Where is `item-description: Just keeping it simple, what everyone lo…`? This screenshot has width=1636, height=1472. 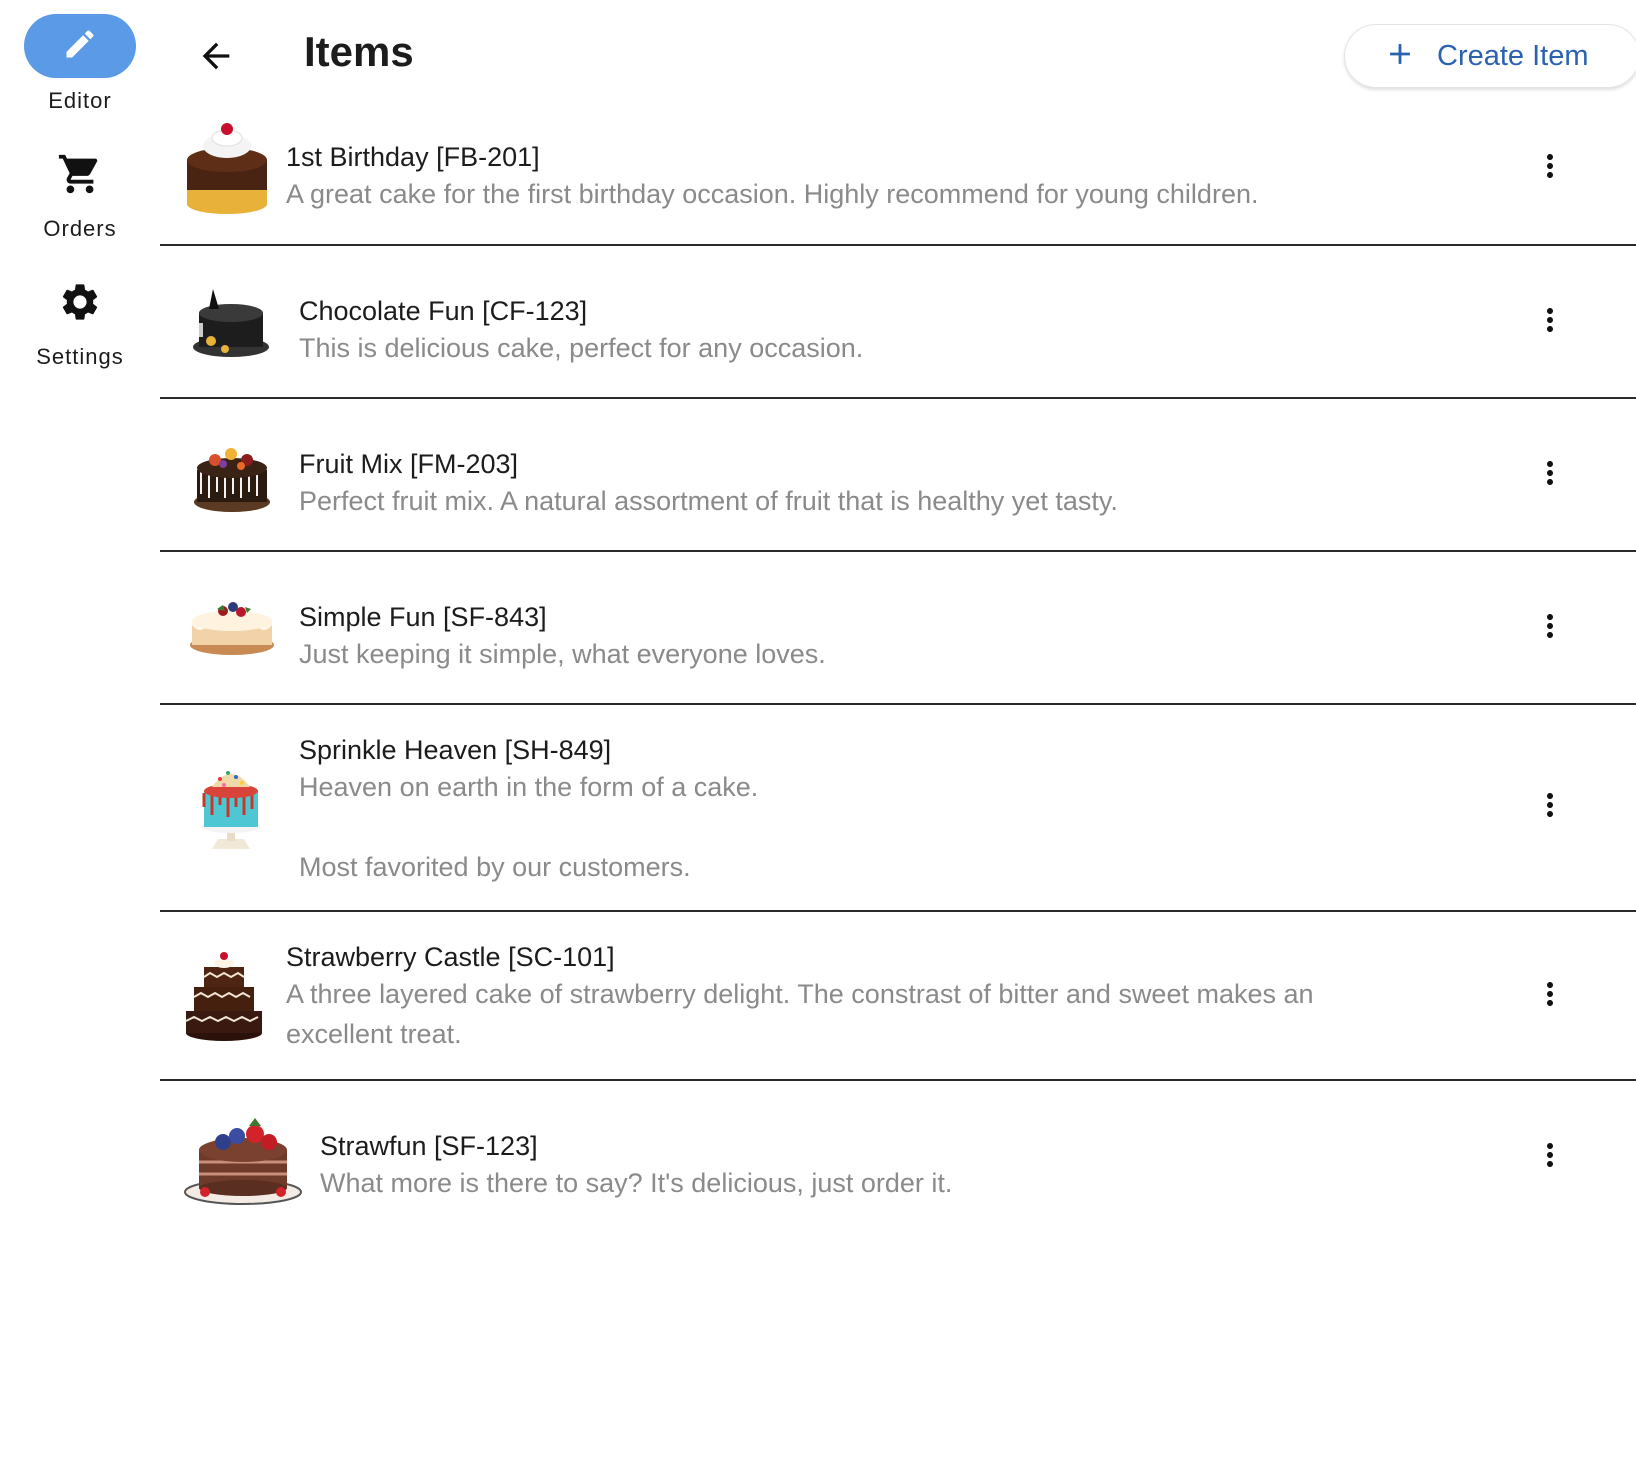 item-description: Just keeping it simple, what everyone lo… is located at coordinates (562, 654).